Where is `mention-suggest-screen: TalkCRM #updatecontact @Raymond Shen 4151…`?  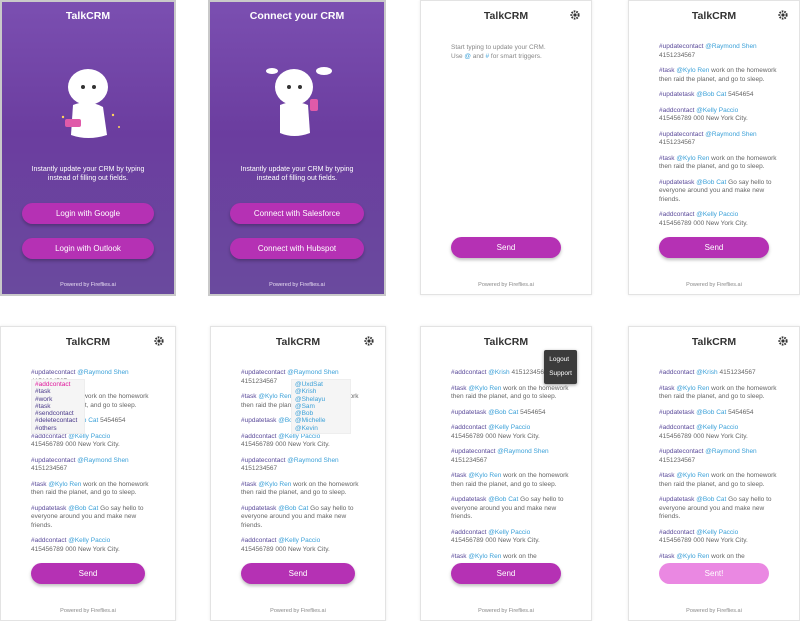 mention-suggest-screen: TalkCRM #updatecontact @Raymond Shen 4151… is located at coordinates (298, 473).